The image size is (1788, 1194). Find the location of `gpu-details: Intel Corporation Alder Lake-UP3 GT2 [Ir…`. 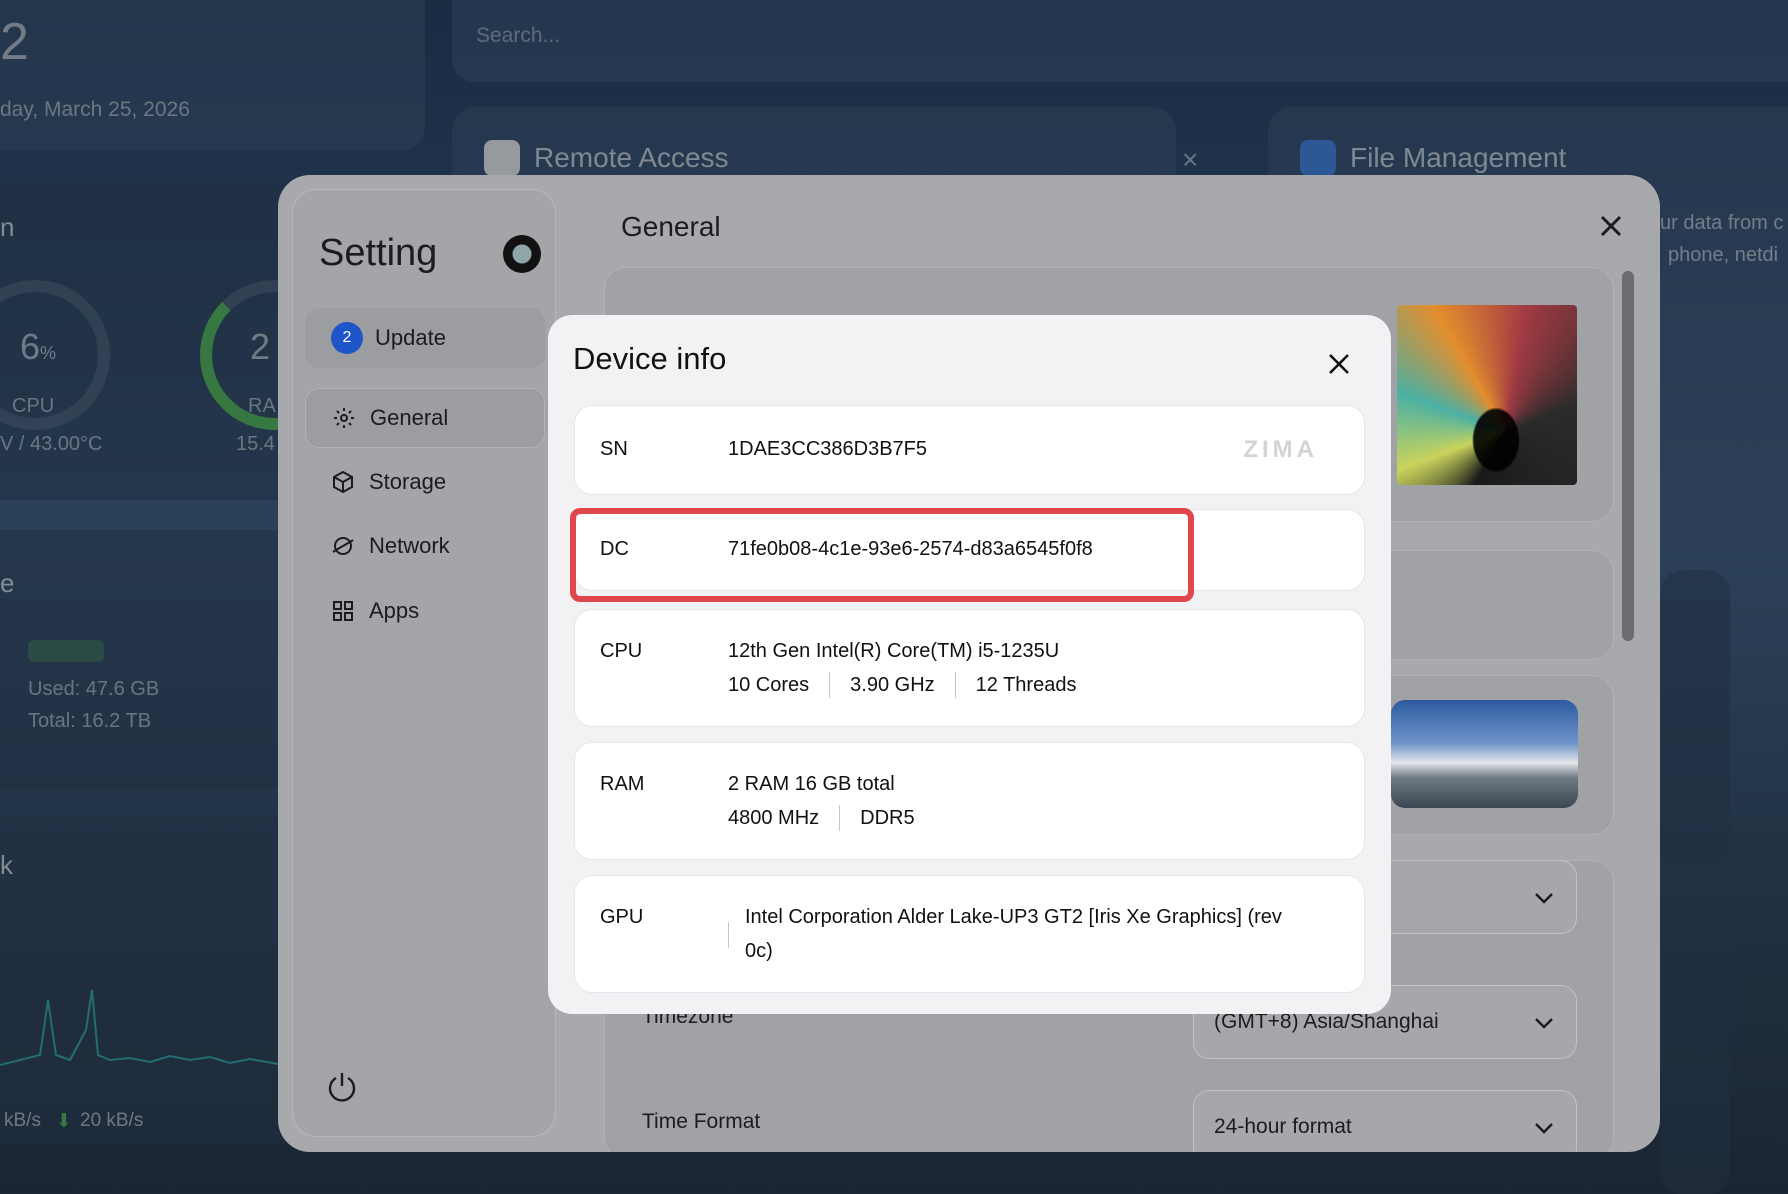

gpu-details: Intel Corporation Alder Lake-UP3 GT2 [Ir… is located at coordinates (1013, 934).